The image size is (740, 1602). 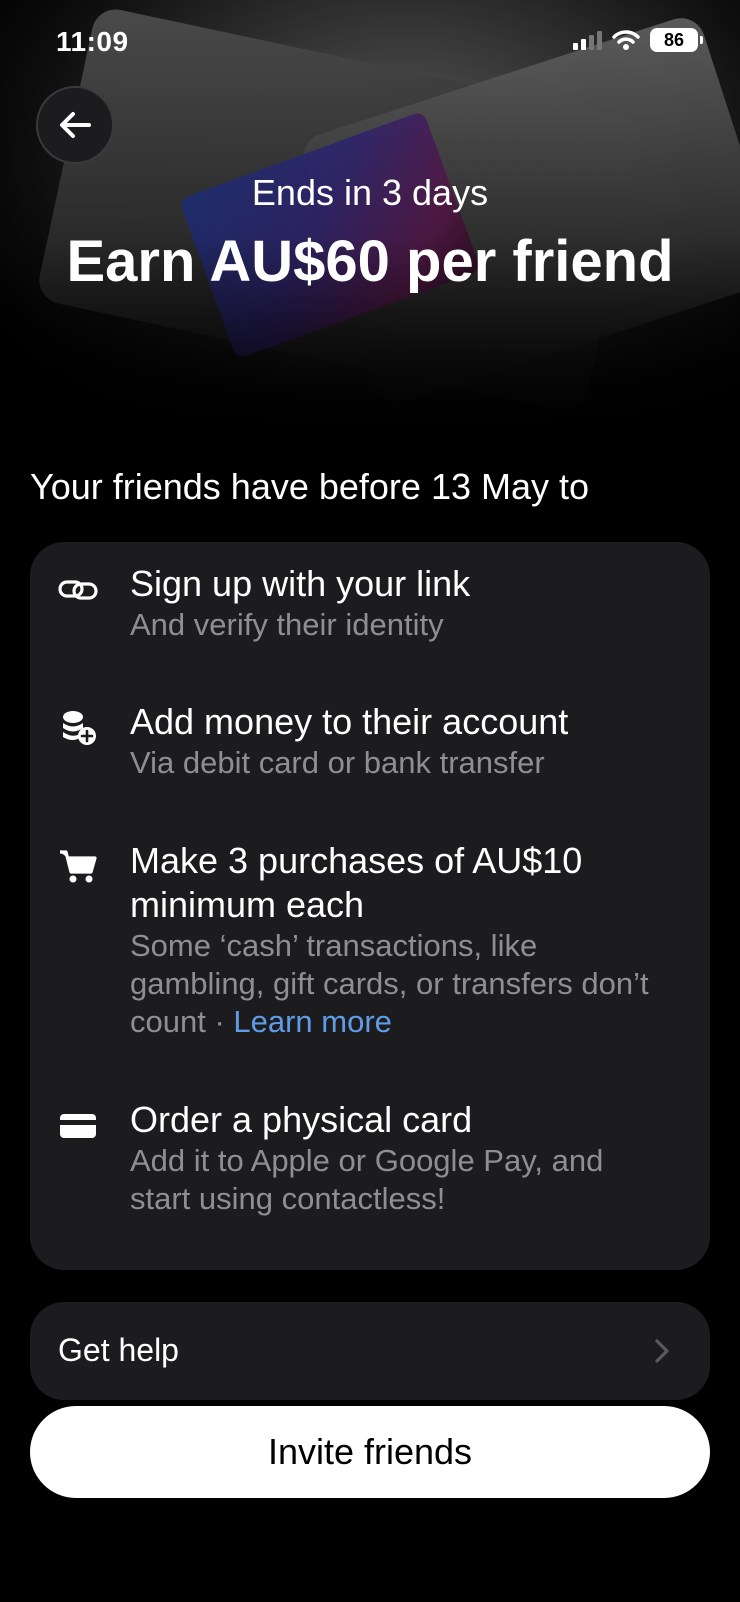 I want to click on wifi-icon, so click(x=626, y=40).